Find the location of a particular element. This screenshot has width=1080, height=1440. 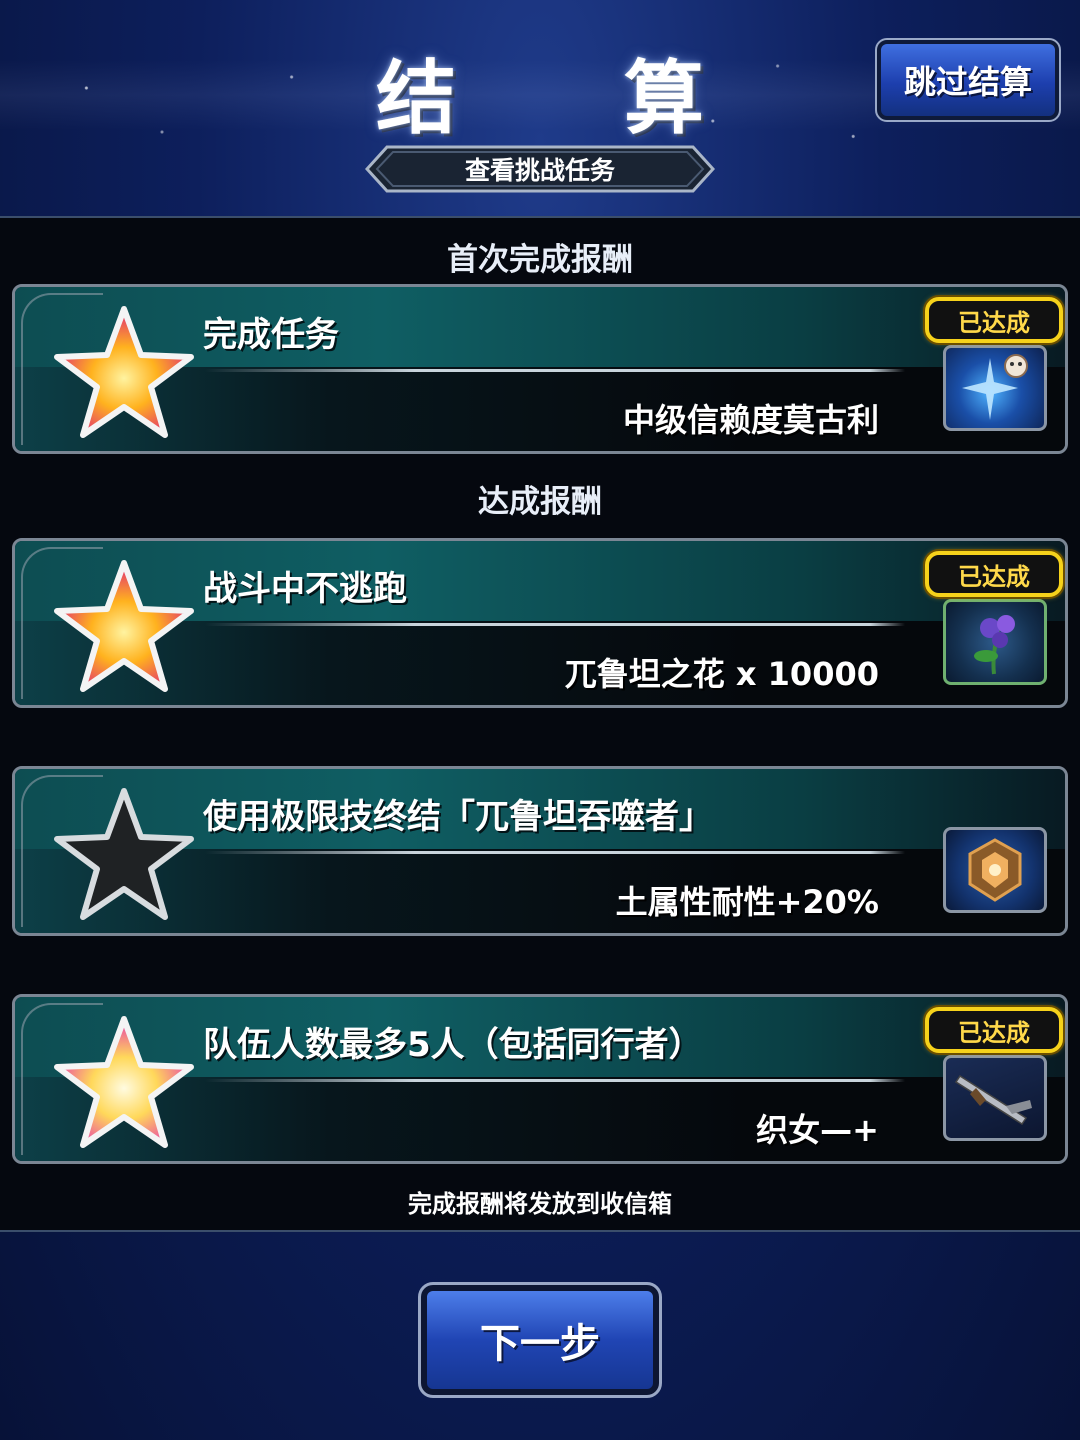

empty-star-icon is located at coordinates (124, 854).